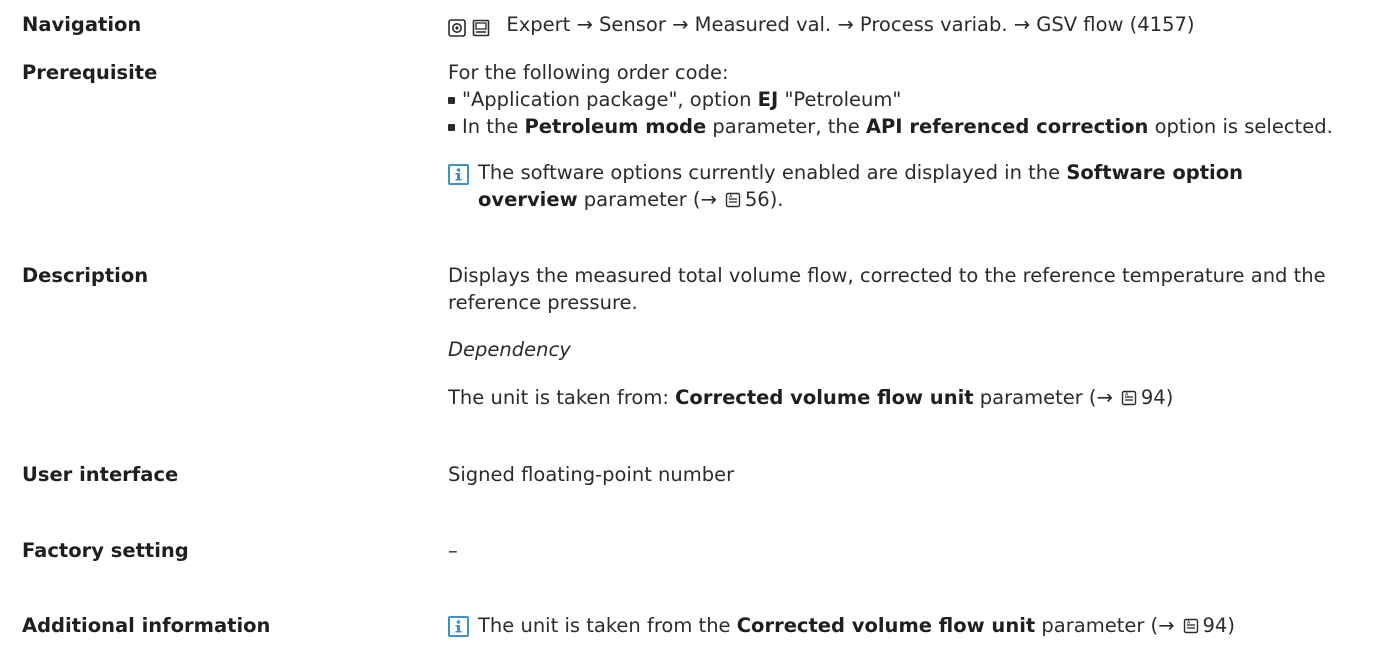 The width and height of the screenshot is (1374, 654). What do you see at coordinates (453, 550) in the screenshot?
I see `factory-setting-value: –` at bounding box center [453, 550].